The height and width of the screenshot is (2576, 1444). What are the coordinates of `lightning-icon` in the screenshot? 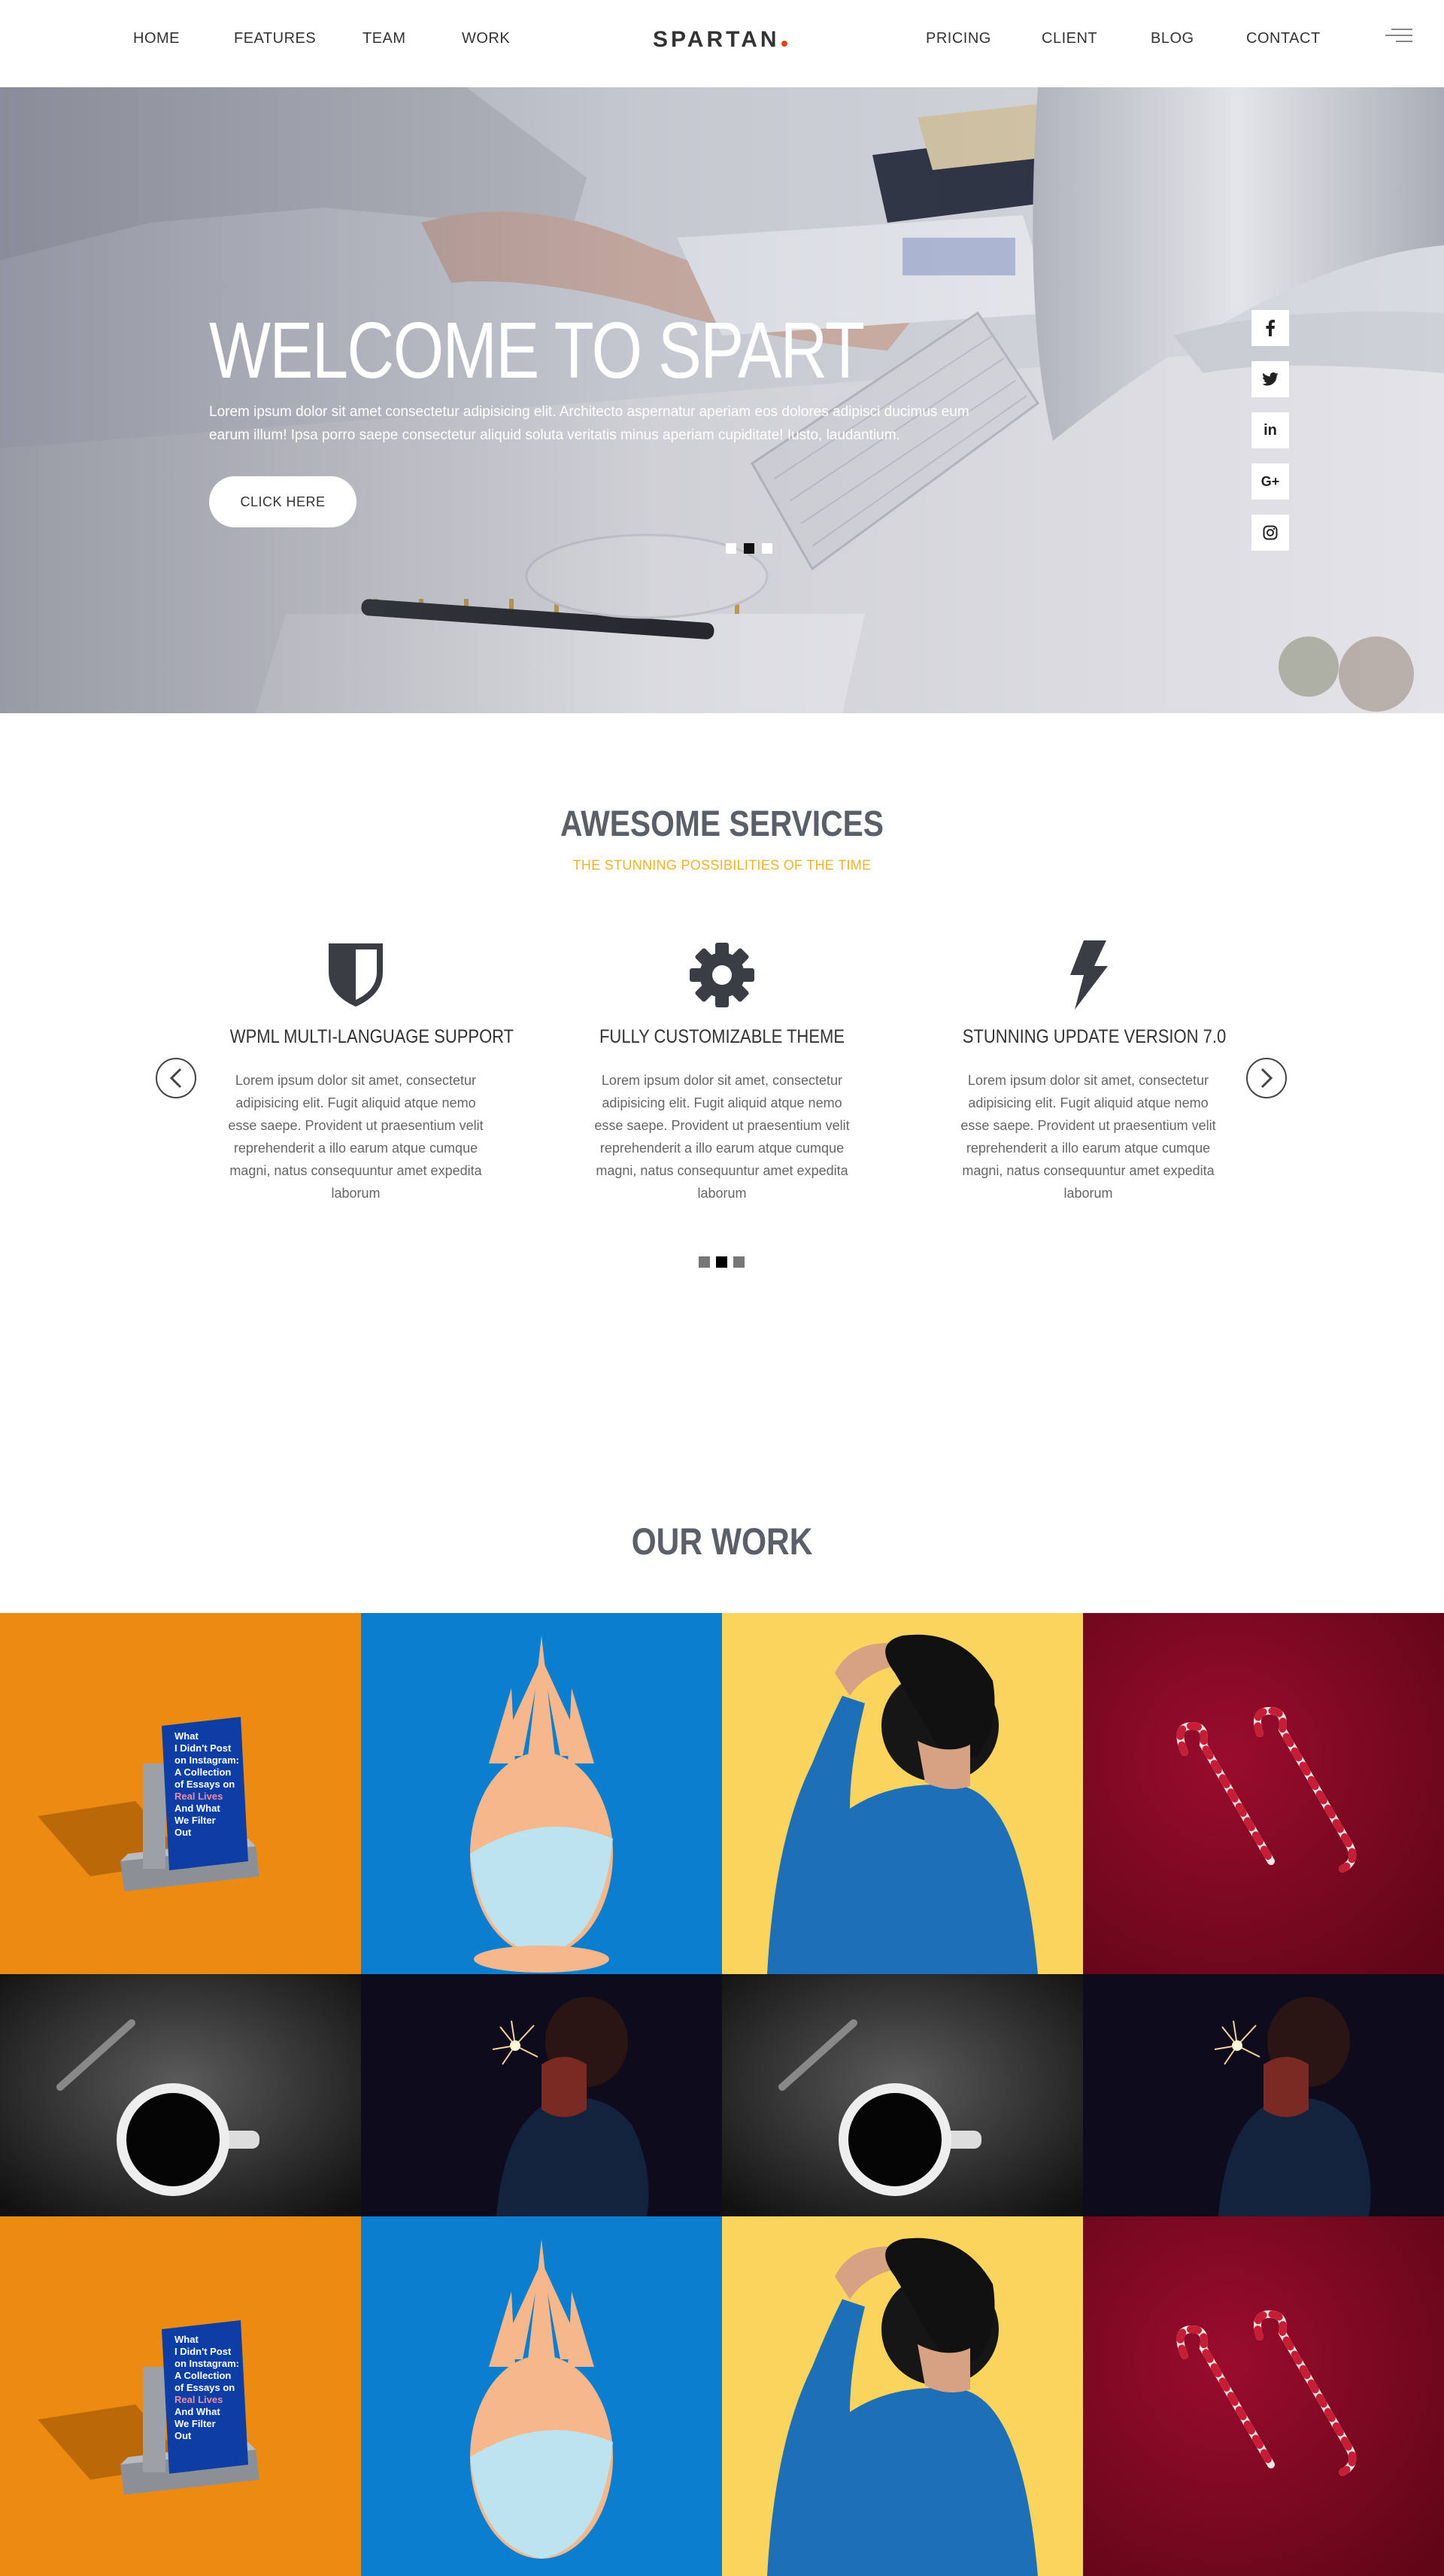 It's located at (1088, 975).